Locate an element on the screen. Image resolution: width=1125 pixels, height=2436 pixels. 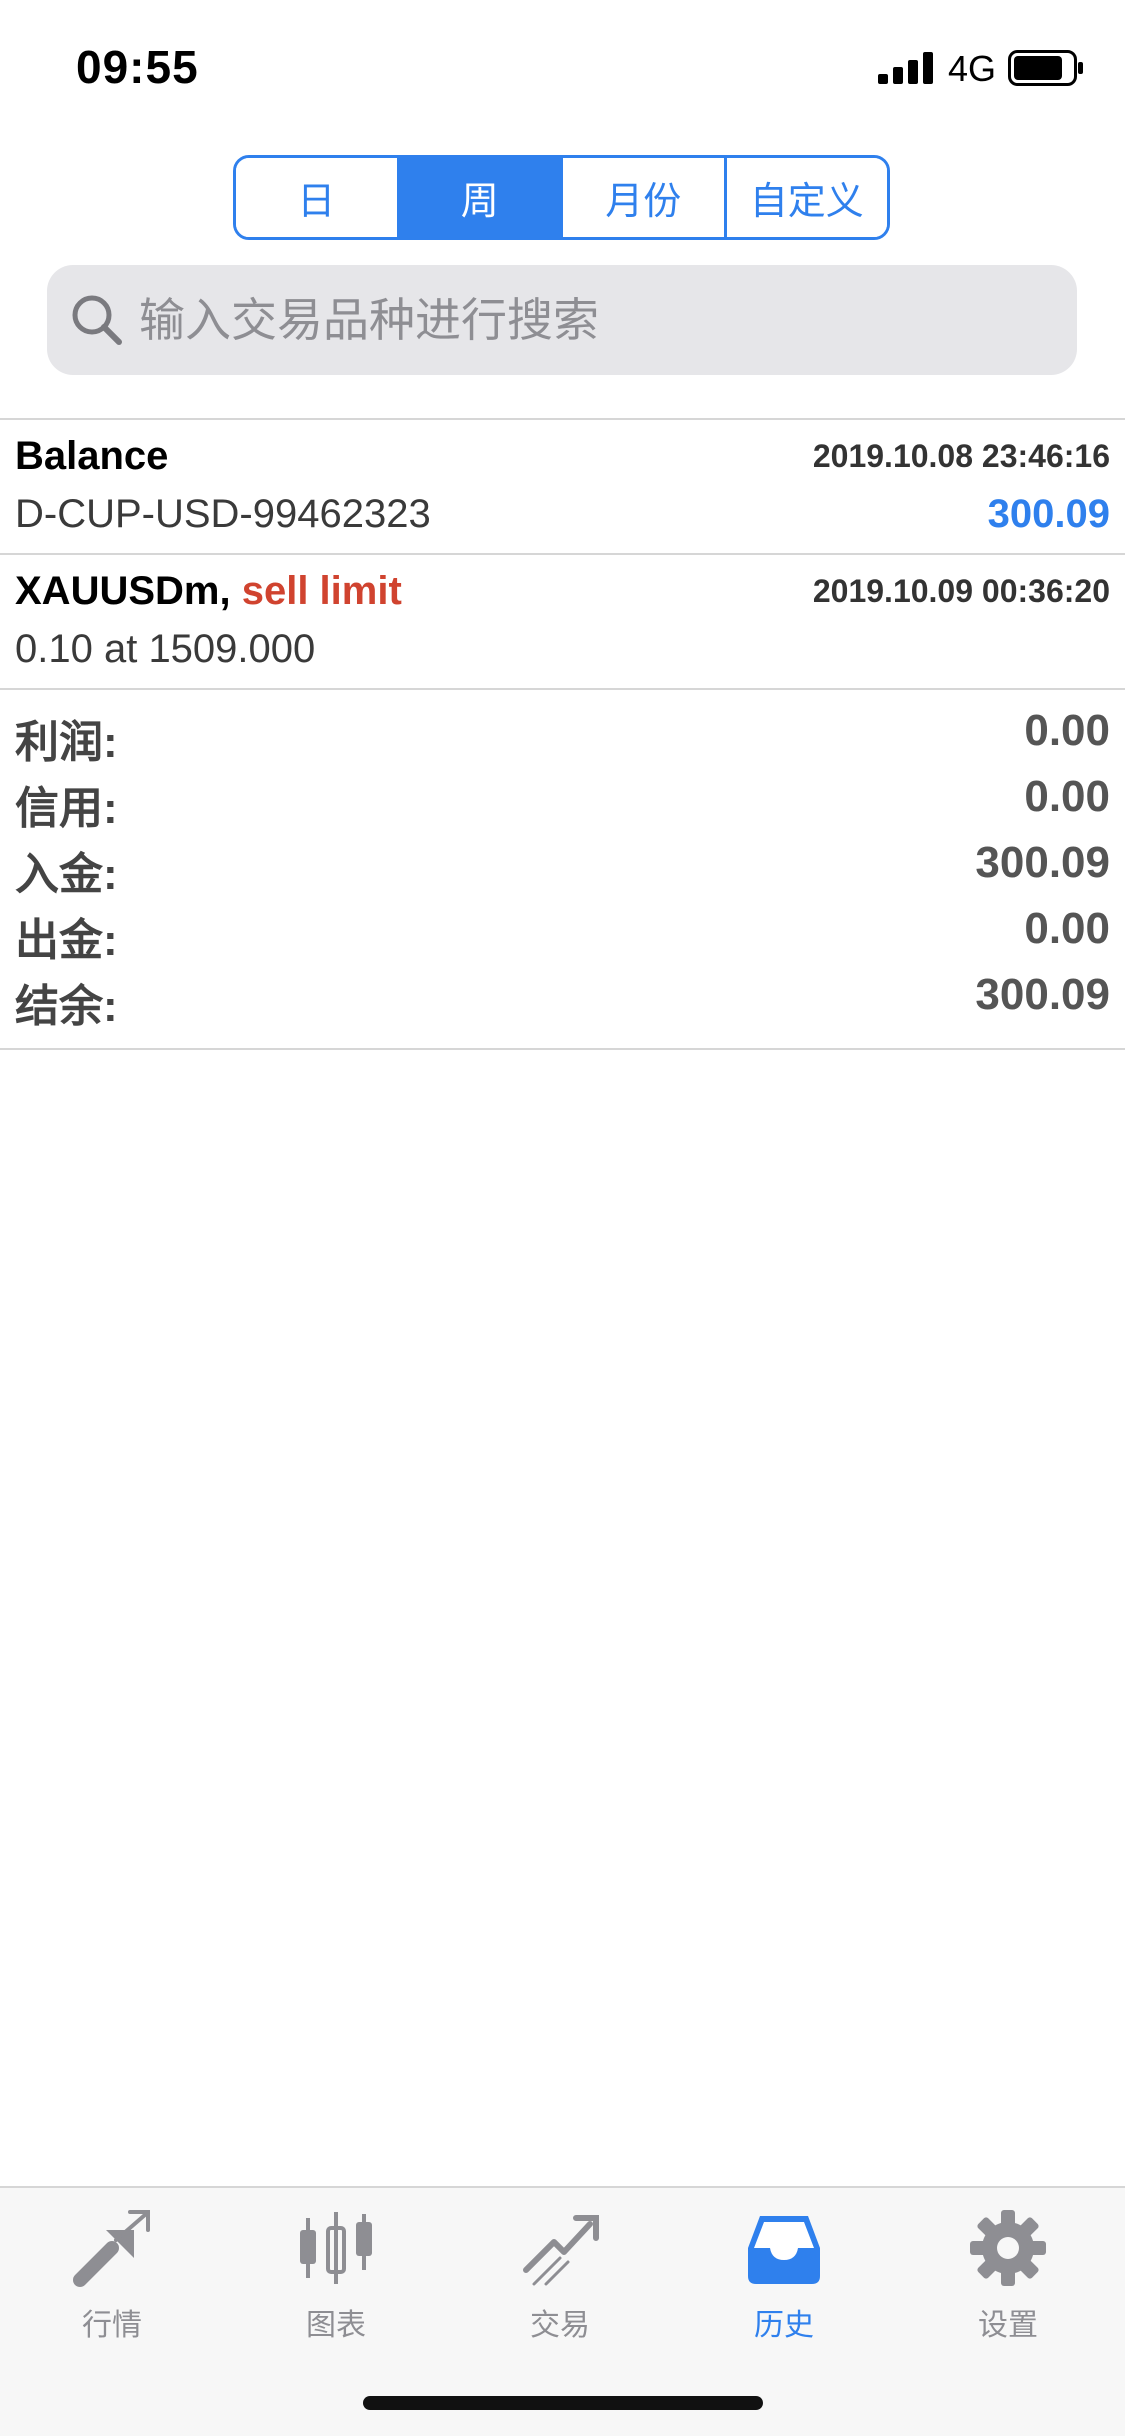
quotes-icon is located at coordinates (111, 2248).